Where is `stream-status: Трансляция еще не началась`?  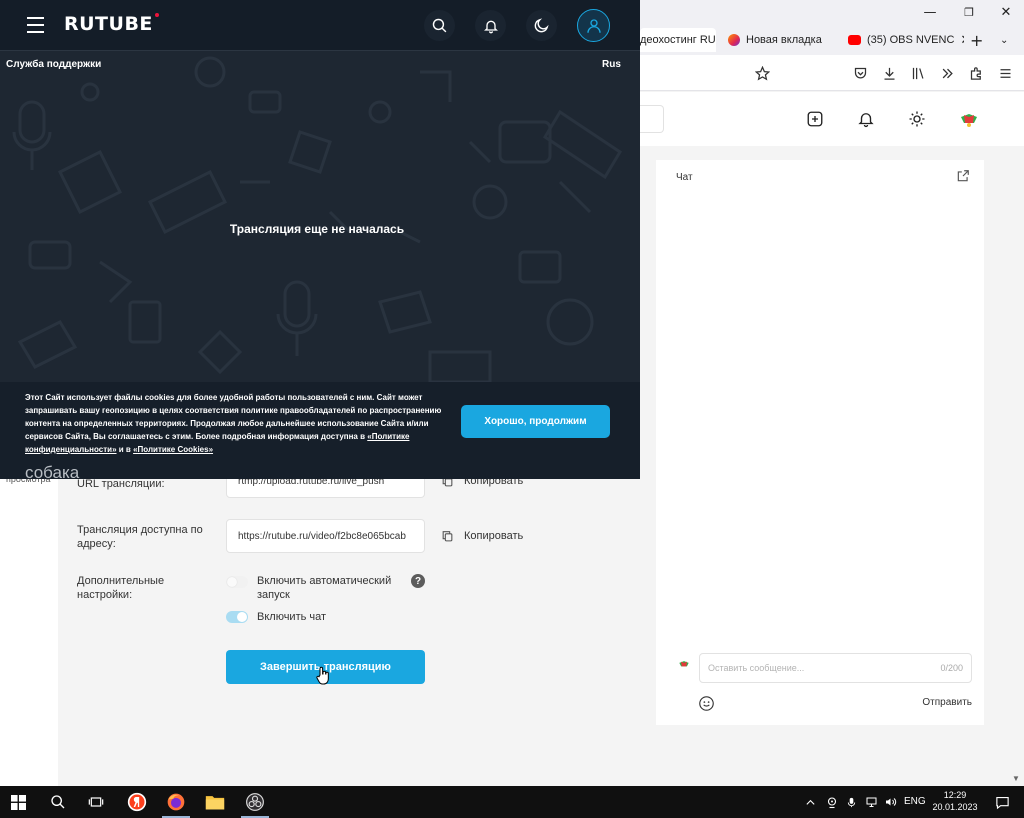
stream-status: Трансляция еще не началась is located at coordinates (317, 229).